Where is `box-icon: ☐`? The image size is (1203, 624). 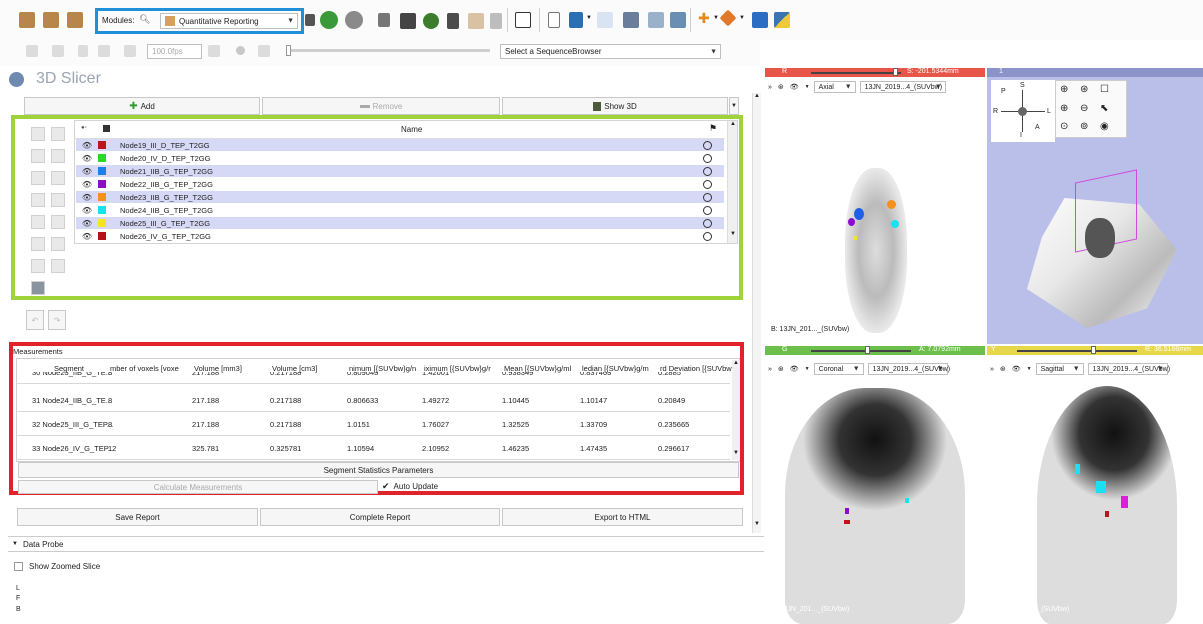 box-icon: ☐ is located at coordinates (1104, 89).